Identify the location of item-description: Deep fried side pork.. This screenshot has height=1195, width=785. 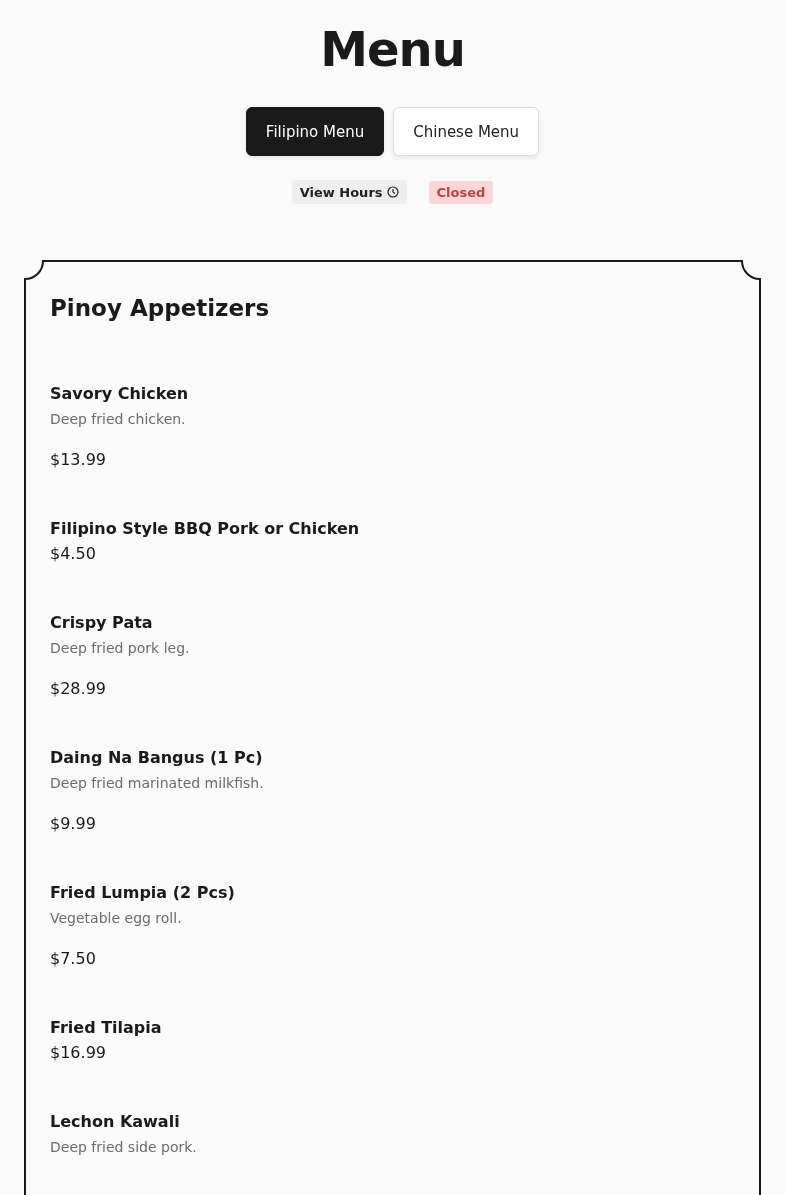
(124, 1147).